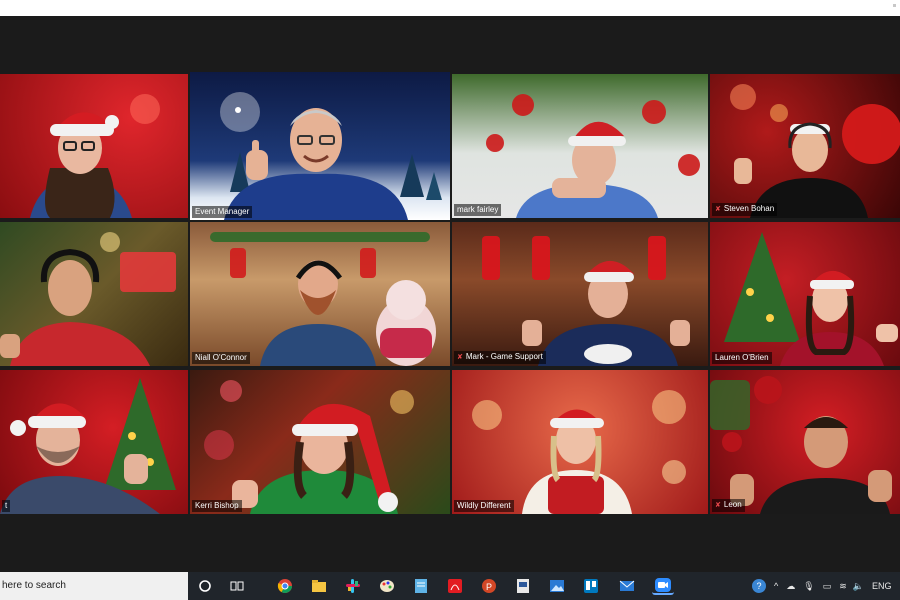 The height and width of the screenshot is (600, 900). What do you see at coordinates (455, 586) in the screenshot?
I see `acrobat-icon` at bounding box center [455, 586].